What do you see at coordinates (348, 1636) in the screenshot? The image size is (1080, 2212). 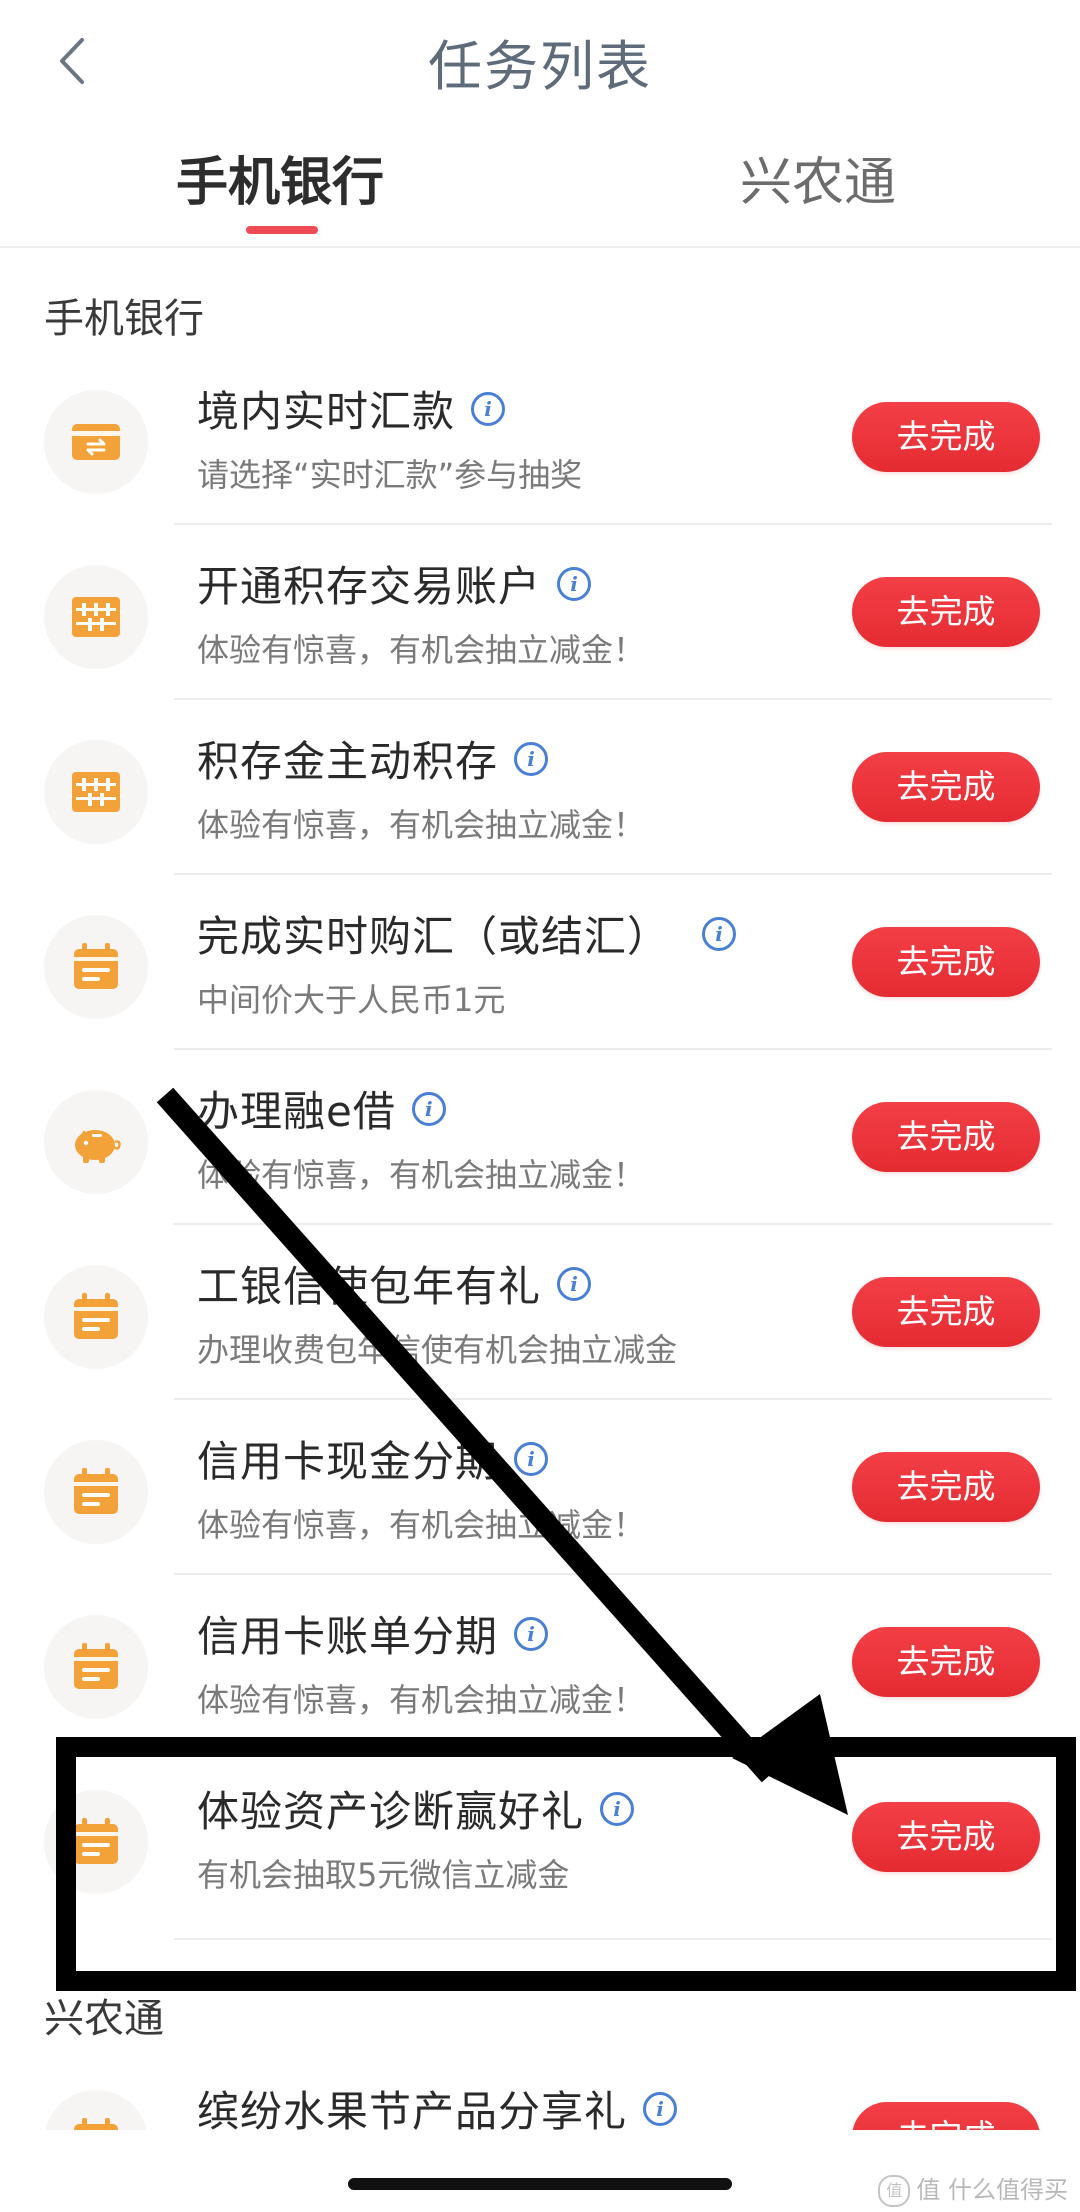 I see `task-title: 信用卡账单分期` at bounding box center [348, 1636].